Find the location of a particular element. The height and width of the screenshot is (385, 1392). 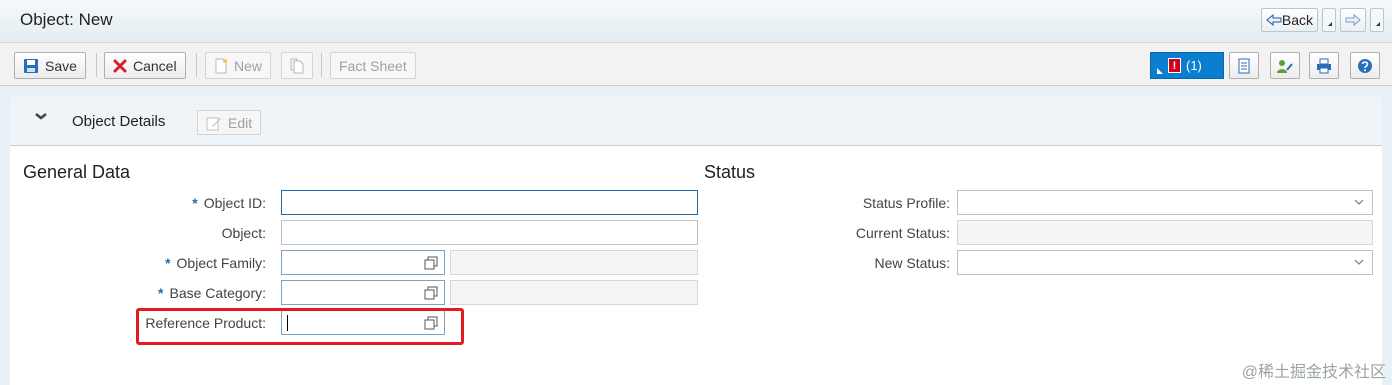

back-button: Back is located at coordinates (1289, 20).